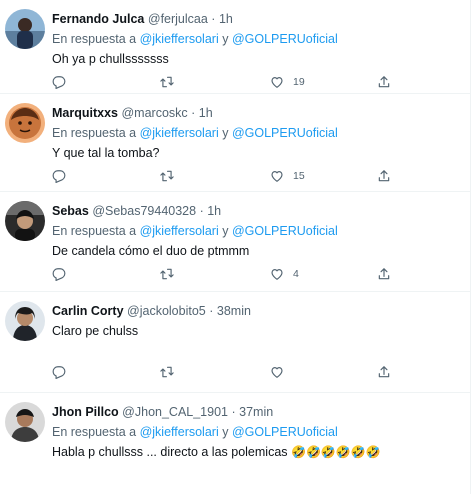 The width and height of the screenshot is (476, 494). I want to click on tweet-header: Sebas @Sebas79440328 · 1h, so click(136, 211).